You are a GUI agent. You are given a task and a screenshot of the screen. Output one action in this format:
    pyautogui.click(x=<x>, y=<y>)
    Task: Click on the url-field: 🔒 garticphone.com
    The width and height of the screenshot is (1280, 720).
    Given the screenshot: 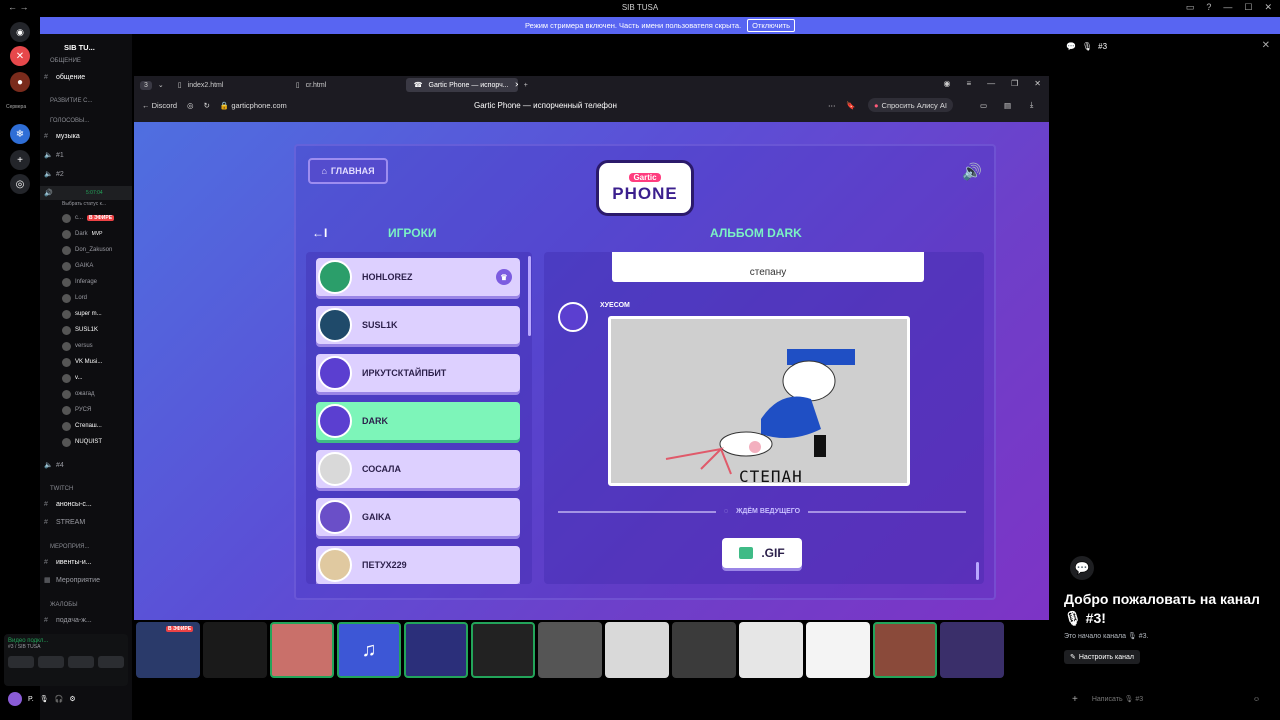 What is the action you would take?
    pyautogui.click(x=253, y=105)
    